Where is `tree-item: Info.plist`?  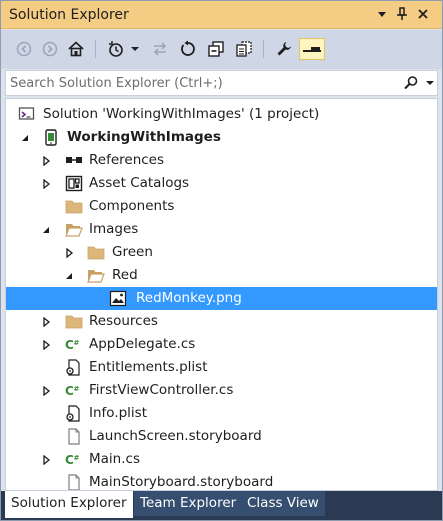 tree-item: Info.plist is located at coordinates (221, 413).